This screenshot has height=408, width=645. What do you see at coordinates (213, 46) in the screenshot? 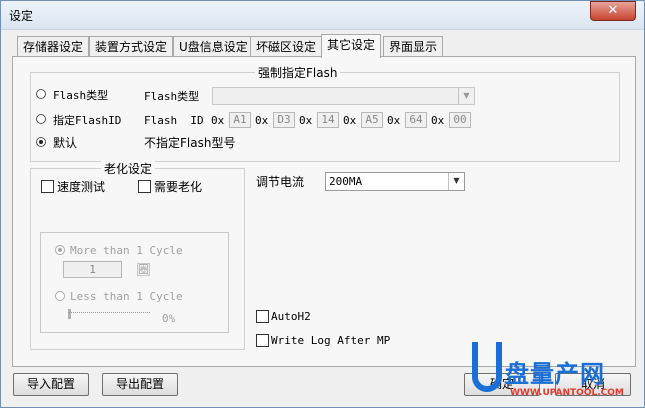
I see `tab-udisk-info: U盘信息设定` at bounding box center [213, 46].